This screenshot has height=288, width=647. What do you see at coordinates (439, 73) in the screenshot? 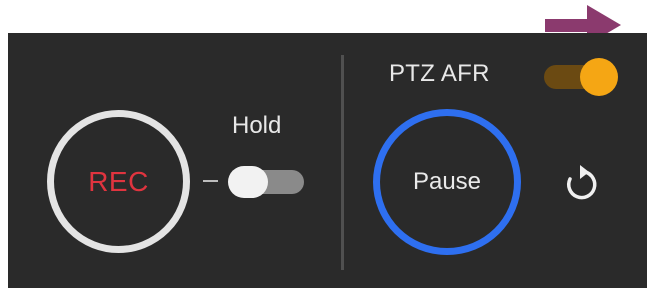
I see `ptz-afr-label: PTZ AFR` at bounding box center [439, 73].